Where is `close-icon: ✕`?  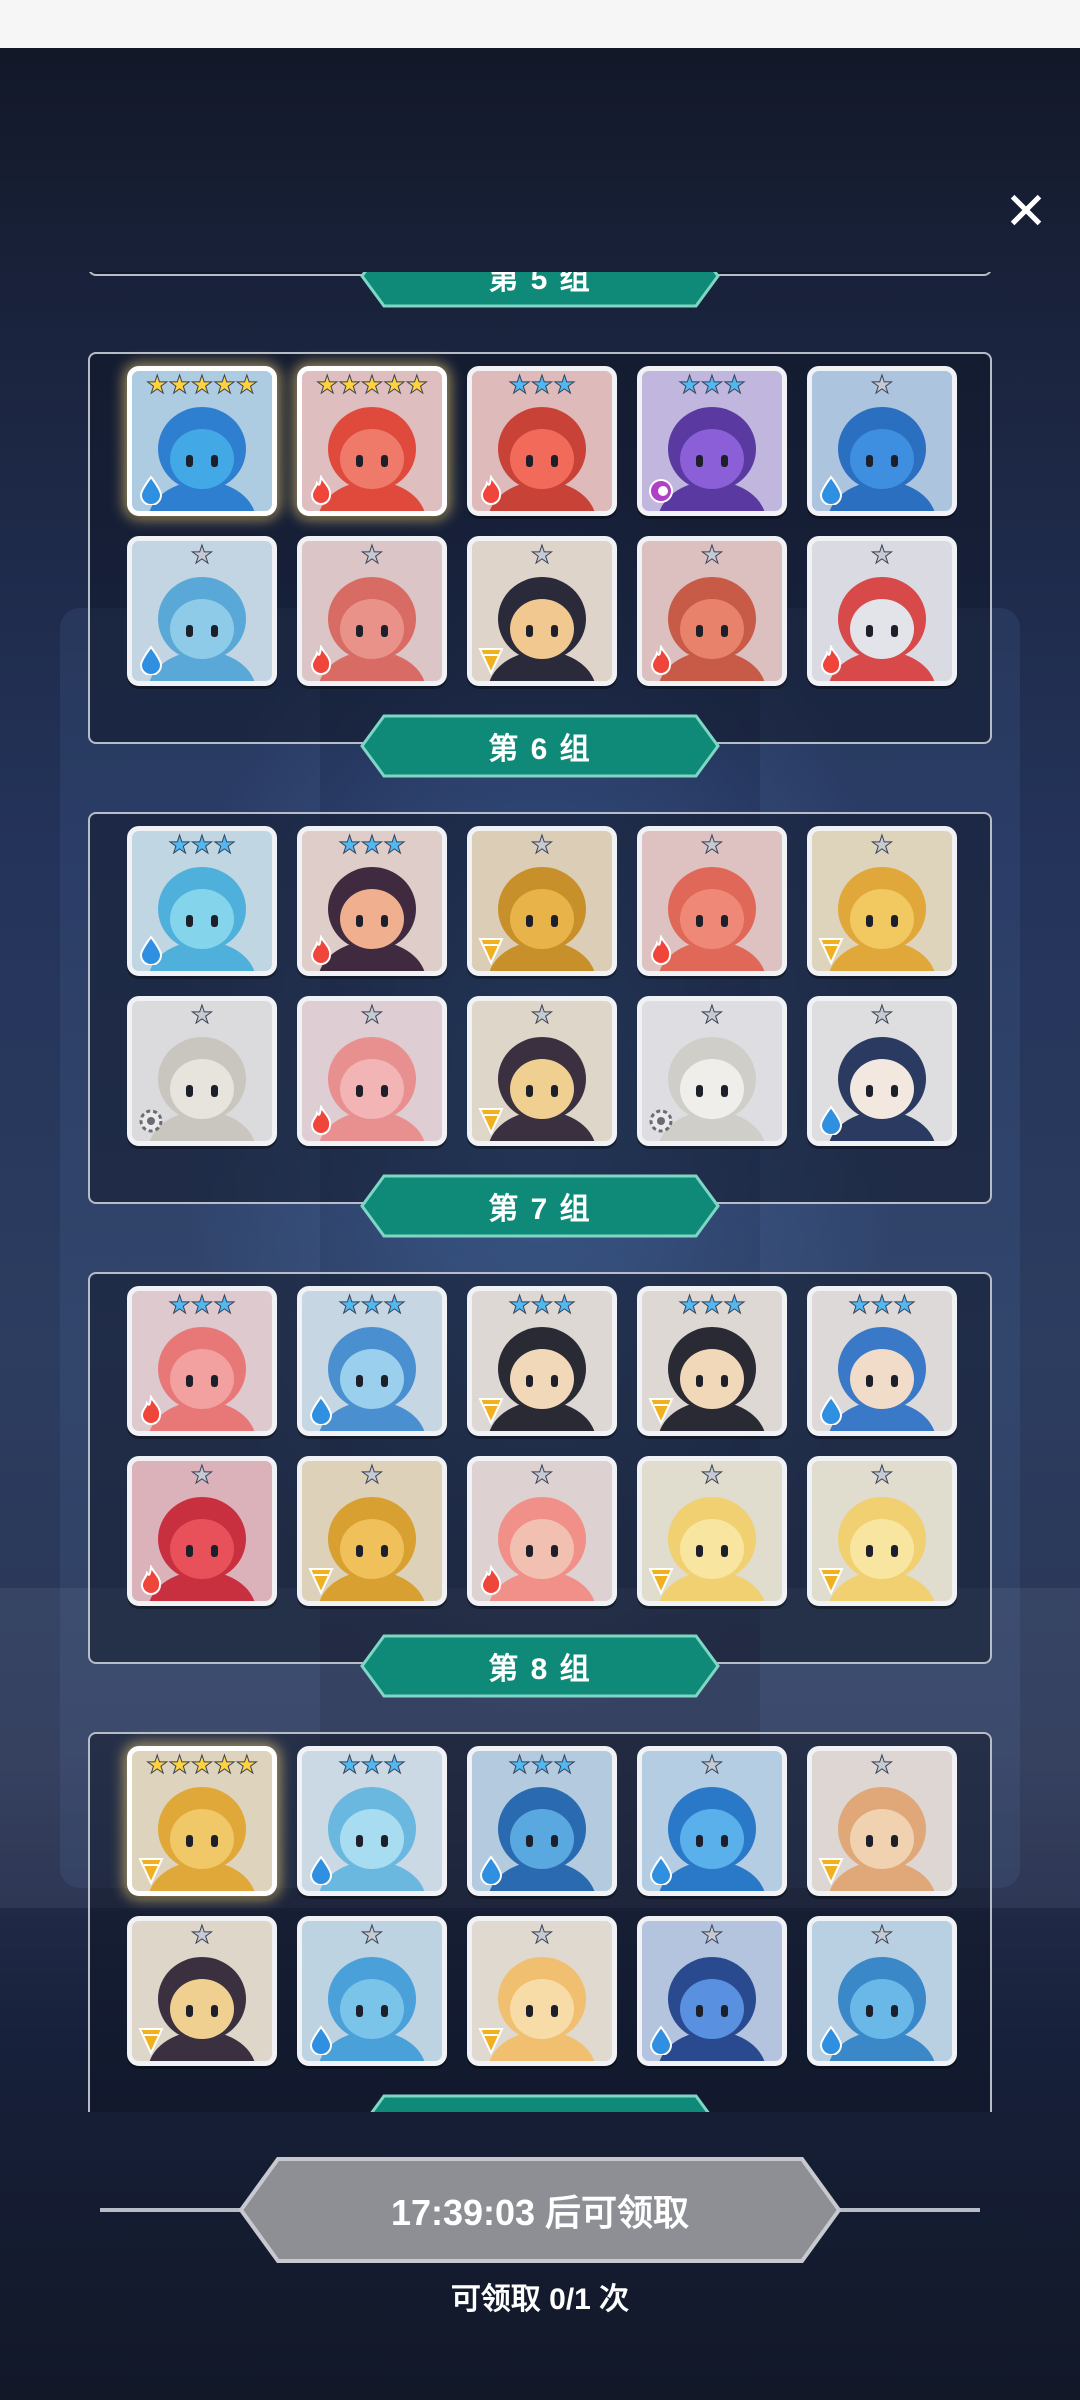
close-icon: ✕ is located at coordinates (1026, 212).